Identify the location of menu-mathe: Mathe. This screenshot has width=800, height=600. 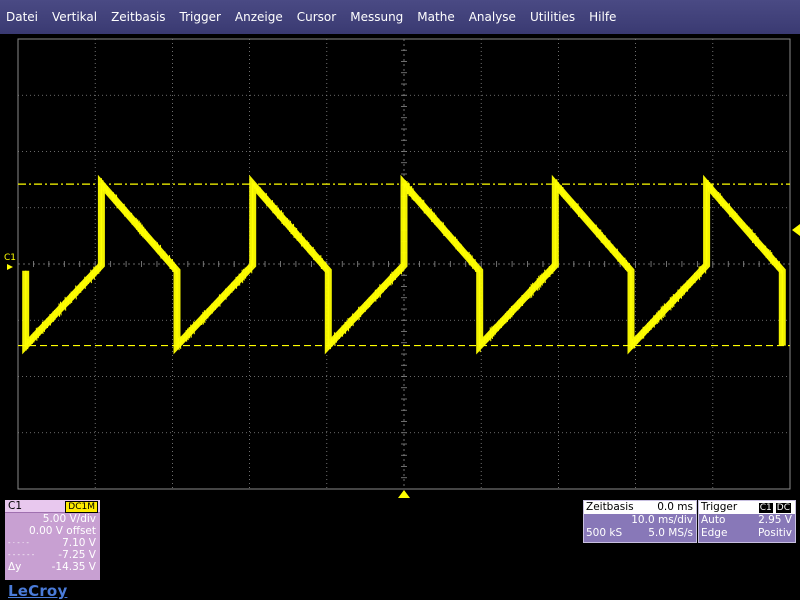
(435, 17).